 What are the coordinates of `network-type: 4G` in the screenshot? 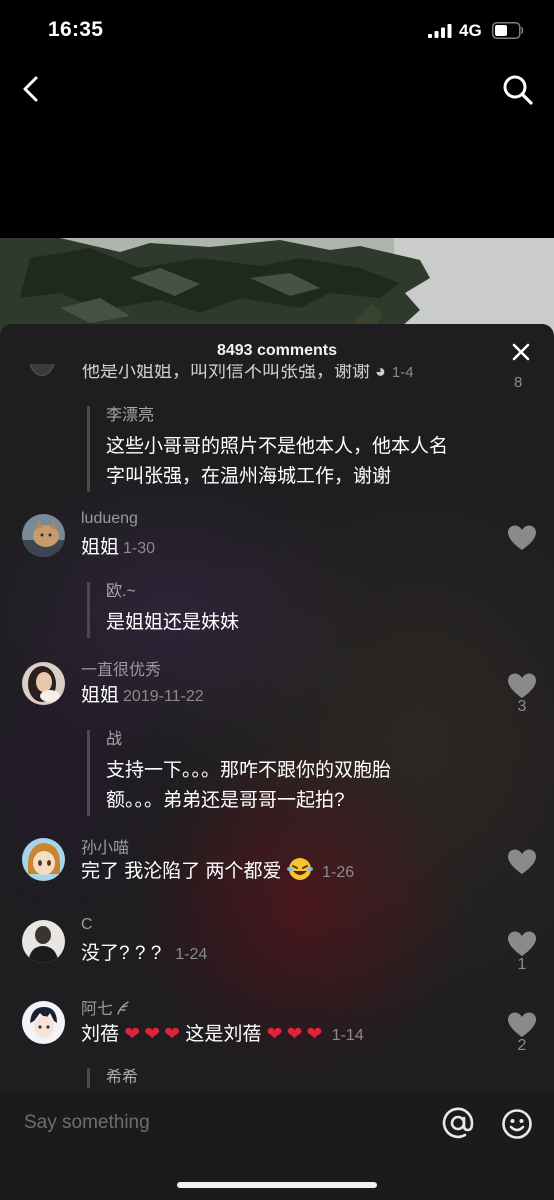 It's located at (470, 30).